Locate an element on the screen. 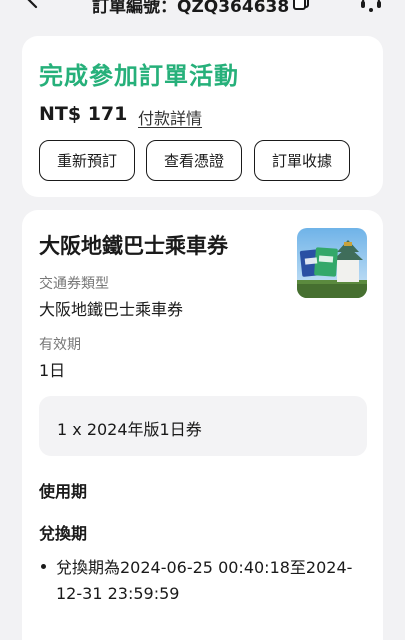 The image size is (405, 640). copy-icon is located at coordinates (301, 5).